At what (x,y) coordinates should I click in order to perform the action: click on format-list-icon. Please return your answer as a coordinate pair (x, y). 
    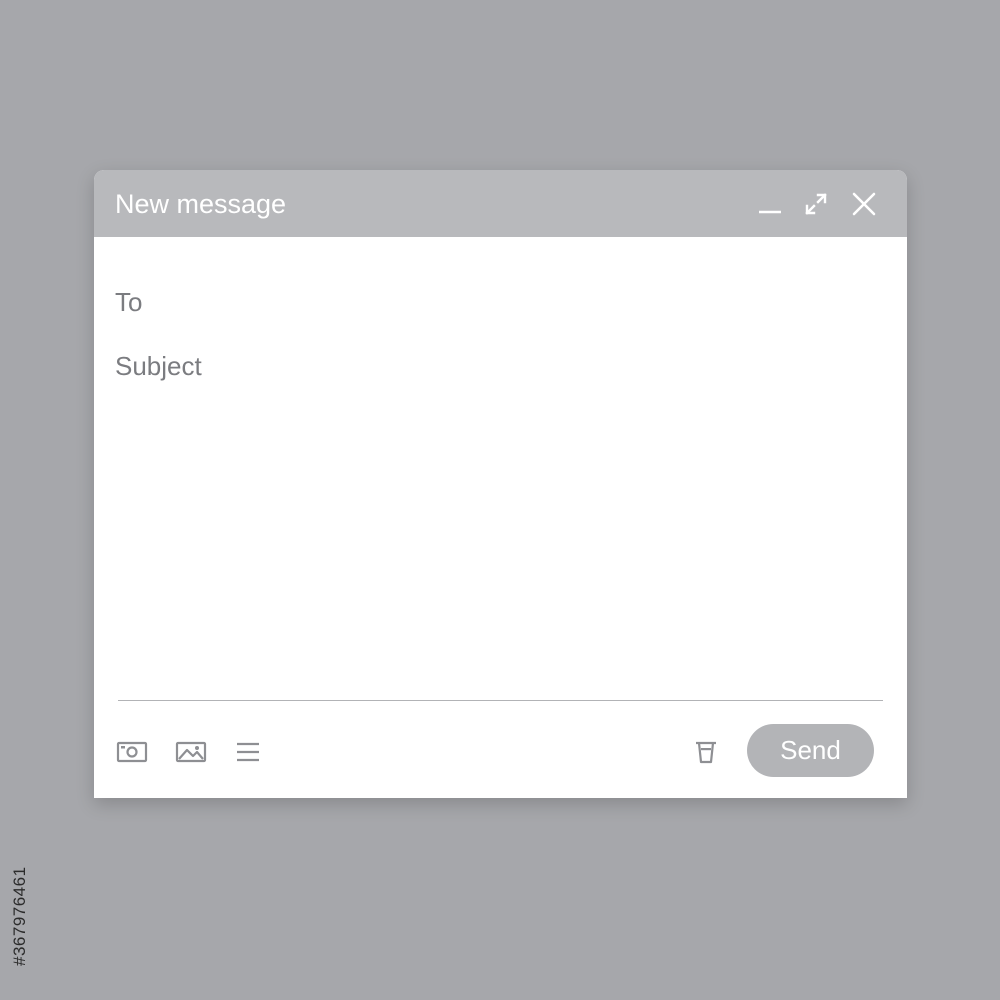
    Looking at the image, I should click on (248, 752).